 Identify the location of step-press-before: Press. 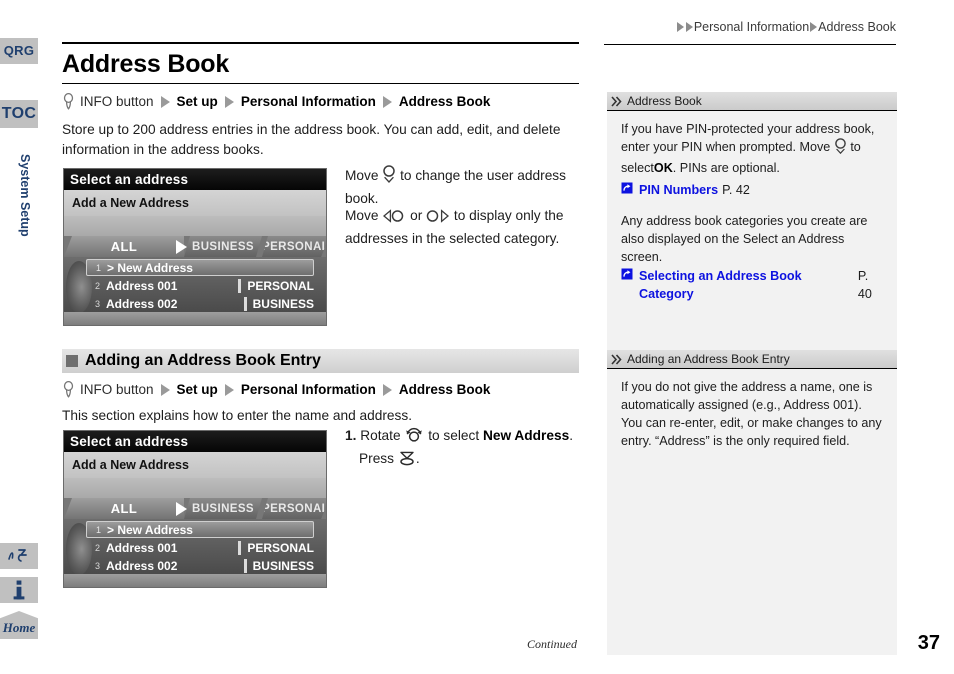
(376, 458).